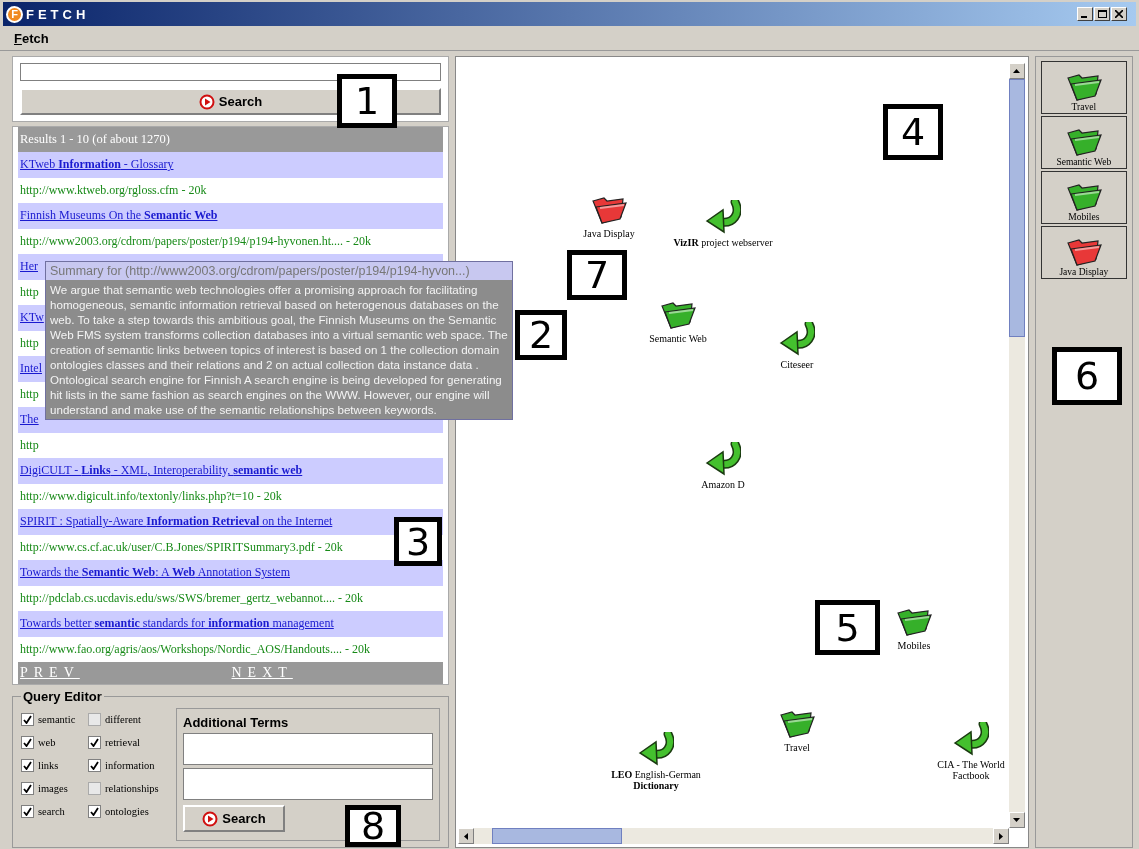  What do you see at coordinates (195, 649) in the screenshot?
I see `result-url: http://www.fao.org/agris/aos/Workshops/Nordic_AOS/Handouts.... - 20k` at bounding box center [195, 649].